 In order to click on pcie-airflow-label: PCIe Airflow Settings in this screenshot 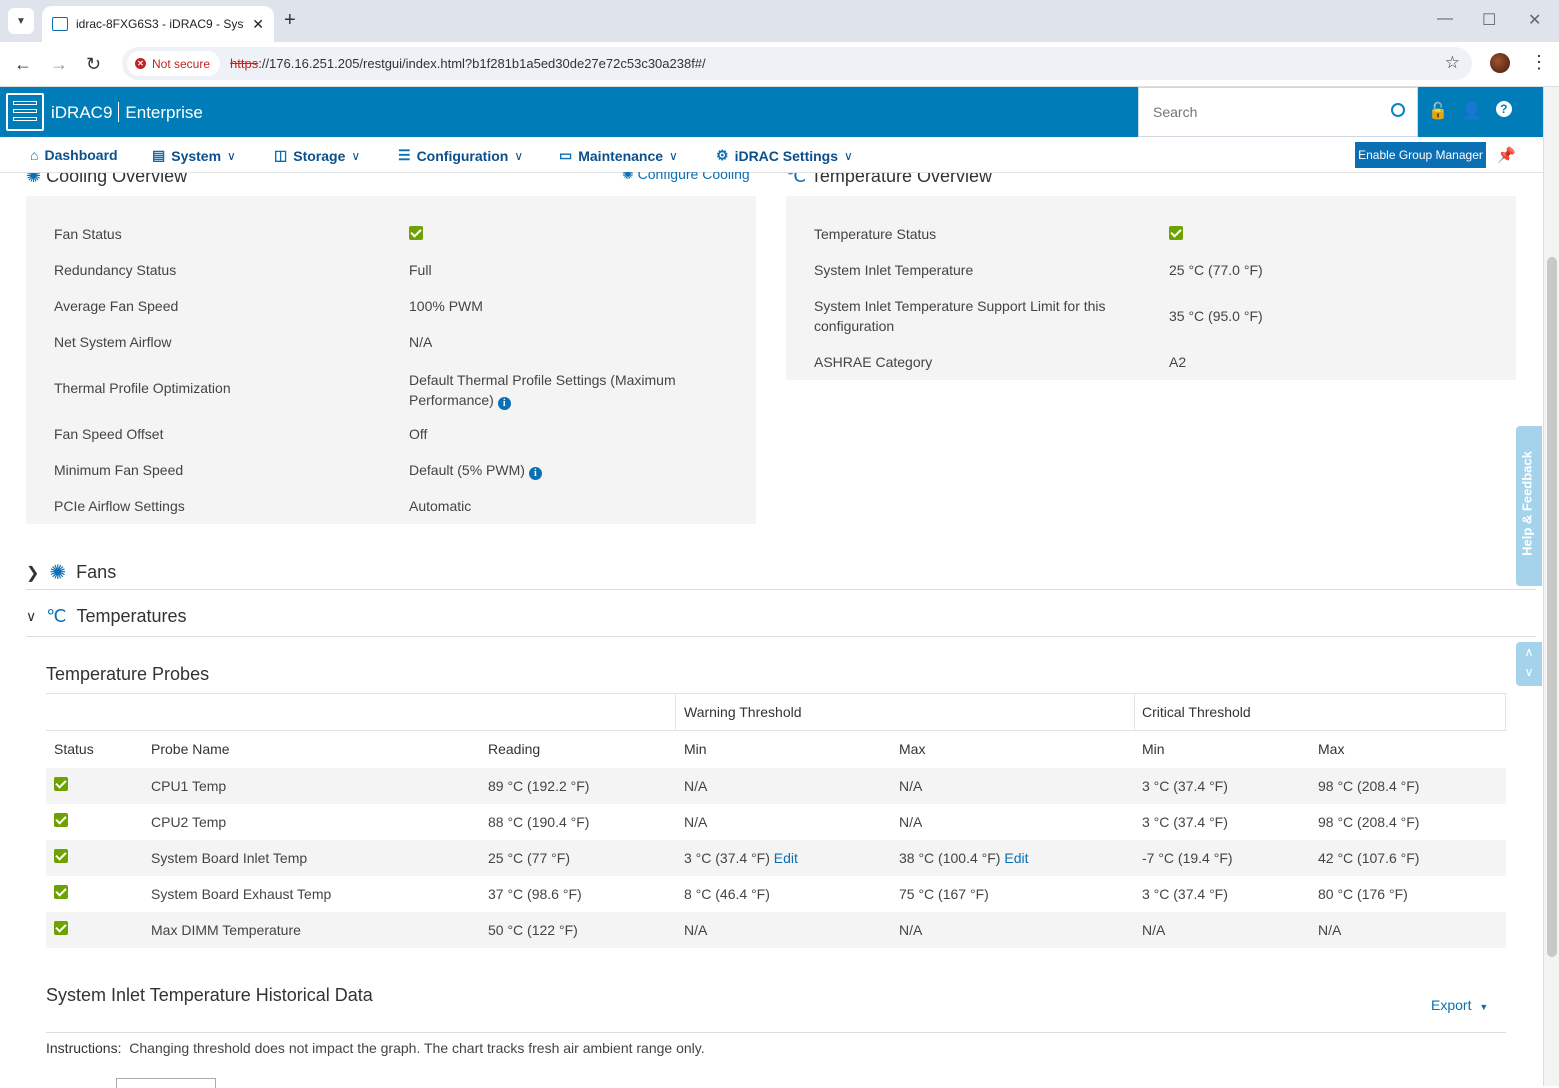, I will do `click(119, 506)`.